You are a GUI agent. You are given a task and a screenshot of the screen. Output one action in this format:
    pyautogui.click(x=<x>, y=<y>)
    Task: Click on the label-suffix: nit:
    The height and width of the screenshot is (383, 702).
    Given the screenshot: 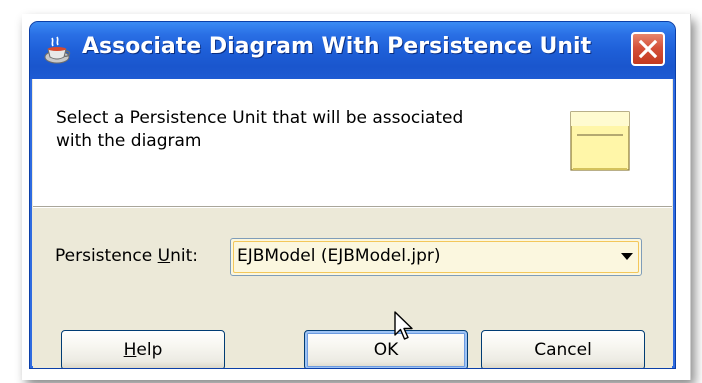 What is the action you would take?
    pyautogui.click(x=184, y=256)
    